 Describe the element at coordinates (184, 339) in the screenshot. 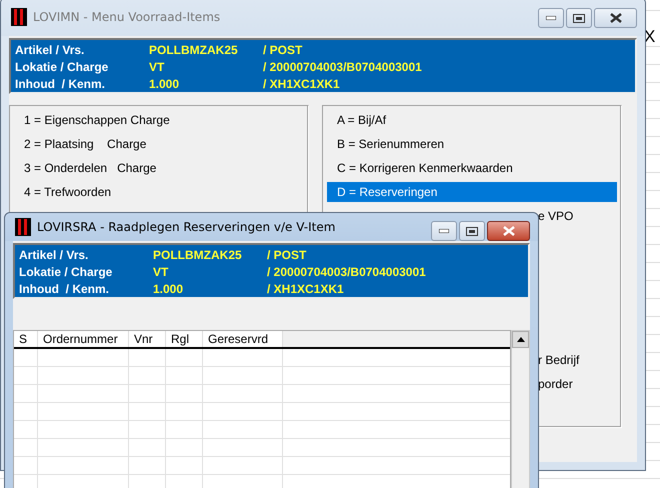

I see `column-header: Rgl` at that location.